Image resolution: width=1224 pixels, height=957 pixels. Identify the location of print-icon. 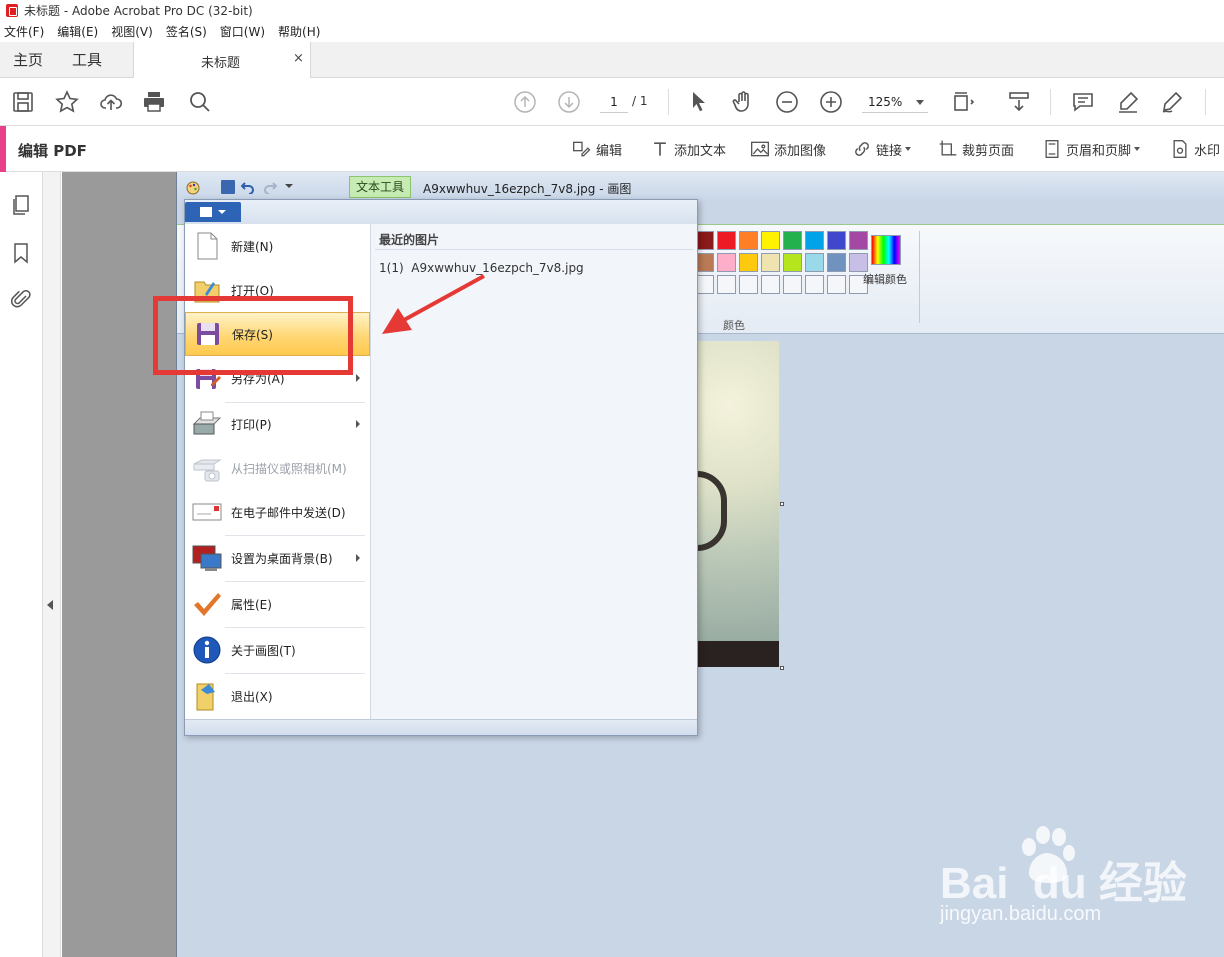
(154, 102).